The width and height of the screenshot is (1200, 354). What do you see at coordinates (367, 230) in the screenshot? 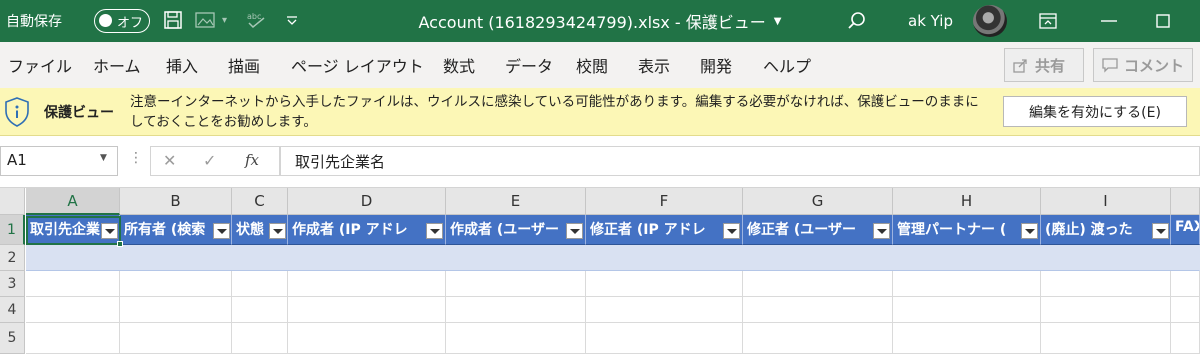
I see `table-header-cell: 作成者 (IP アドレ` at bounding box center [367, 230].